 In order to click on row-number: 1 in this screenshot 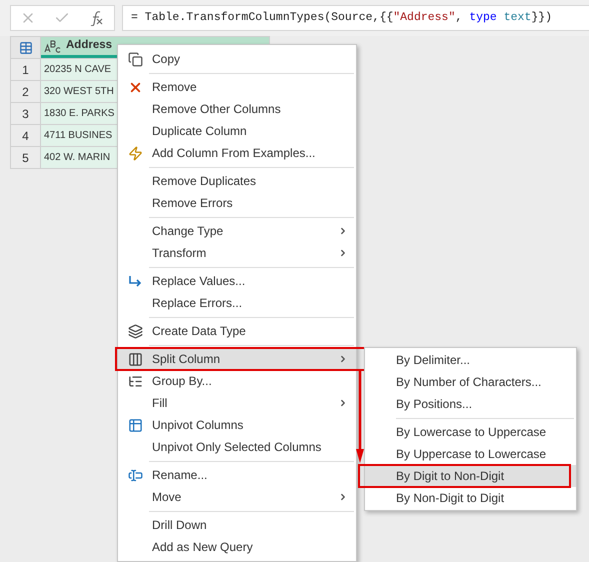, I will do `click(26, 69)`.